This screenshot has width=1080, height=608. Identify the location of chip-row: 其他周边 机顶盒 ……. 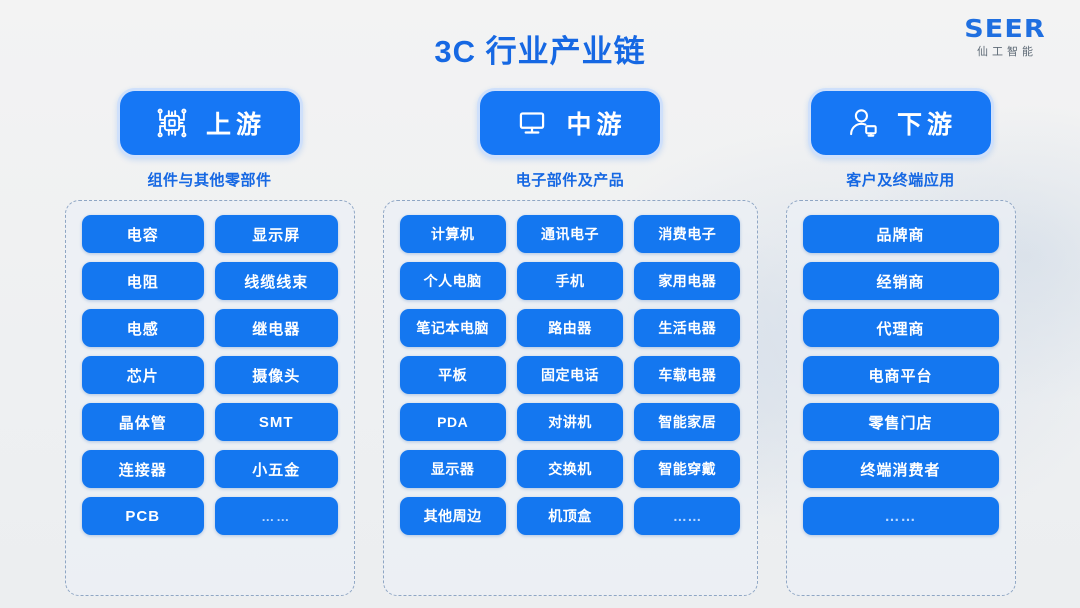
(570, 516).